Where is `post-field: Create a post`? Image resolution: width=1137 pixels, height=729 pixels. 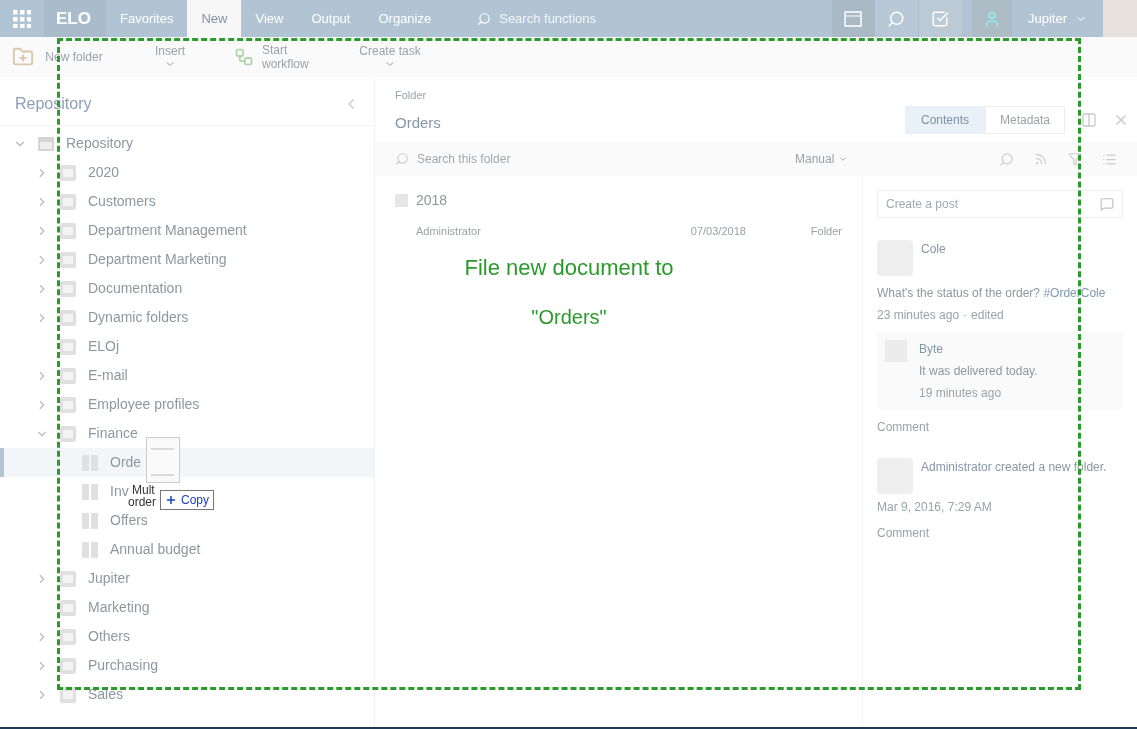 post-field: Create a post is located at coordinates (1000, 204).